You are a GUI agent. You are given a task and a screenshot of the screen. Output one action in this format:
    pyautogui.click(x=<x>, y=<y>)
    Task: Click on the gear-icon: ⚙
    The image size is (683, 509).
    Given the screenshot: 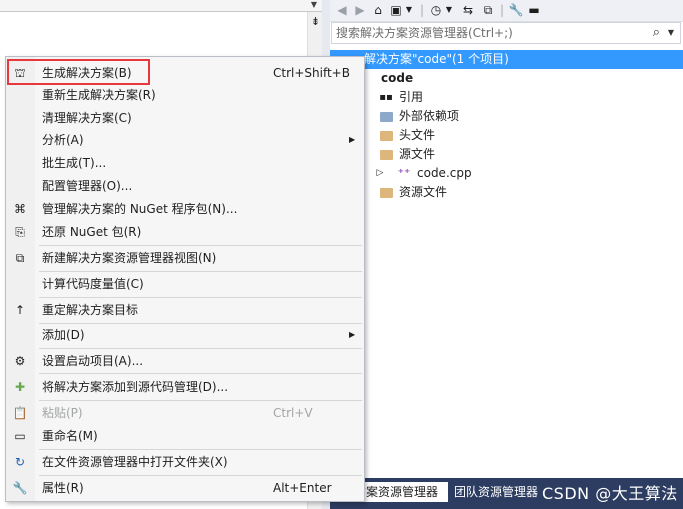 What is the action you would take?
    pyautogui.click(x=20, y=361)
    